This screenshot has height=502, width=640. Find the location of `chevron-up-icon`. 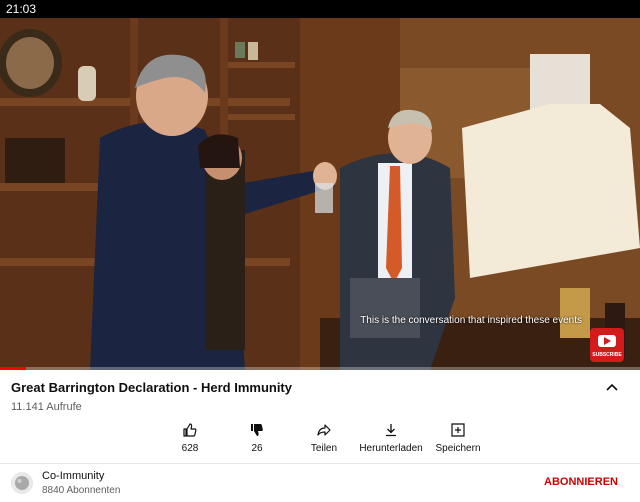

chevron-up-icon is located at coordinates (612, 388).